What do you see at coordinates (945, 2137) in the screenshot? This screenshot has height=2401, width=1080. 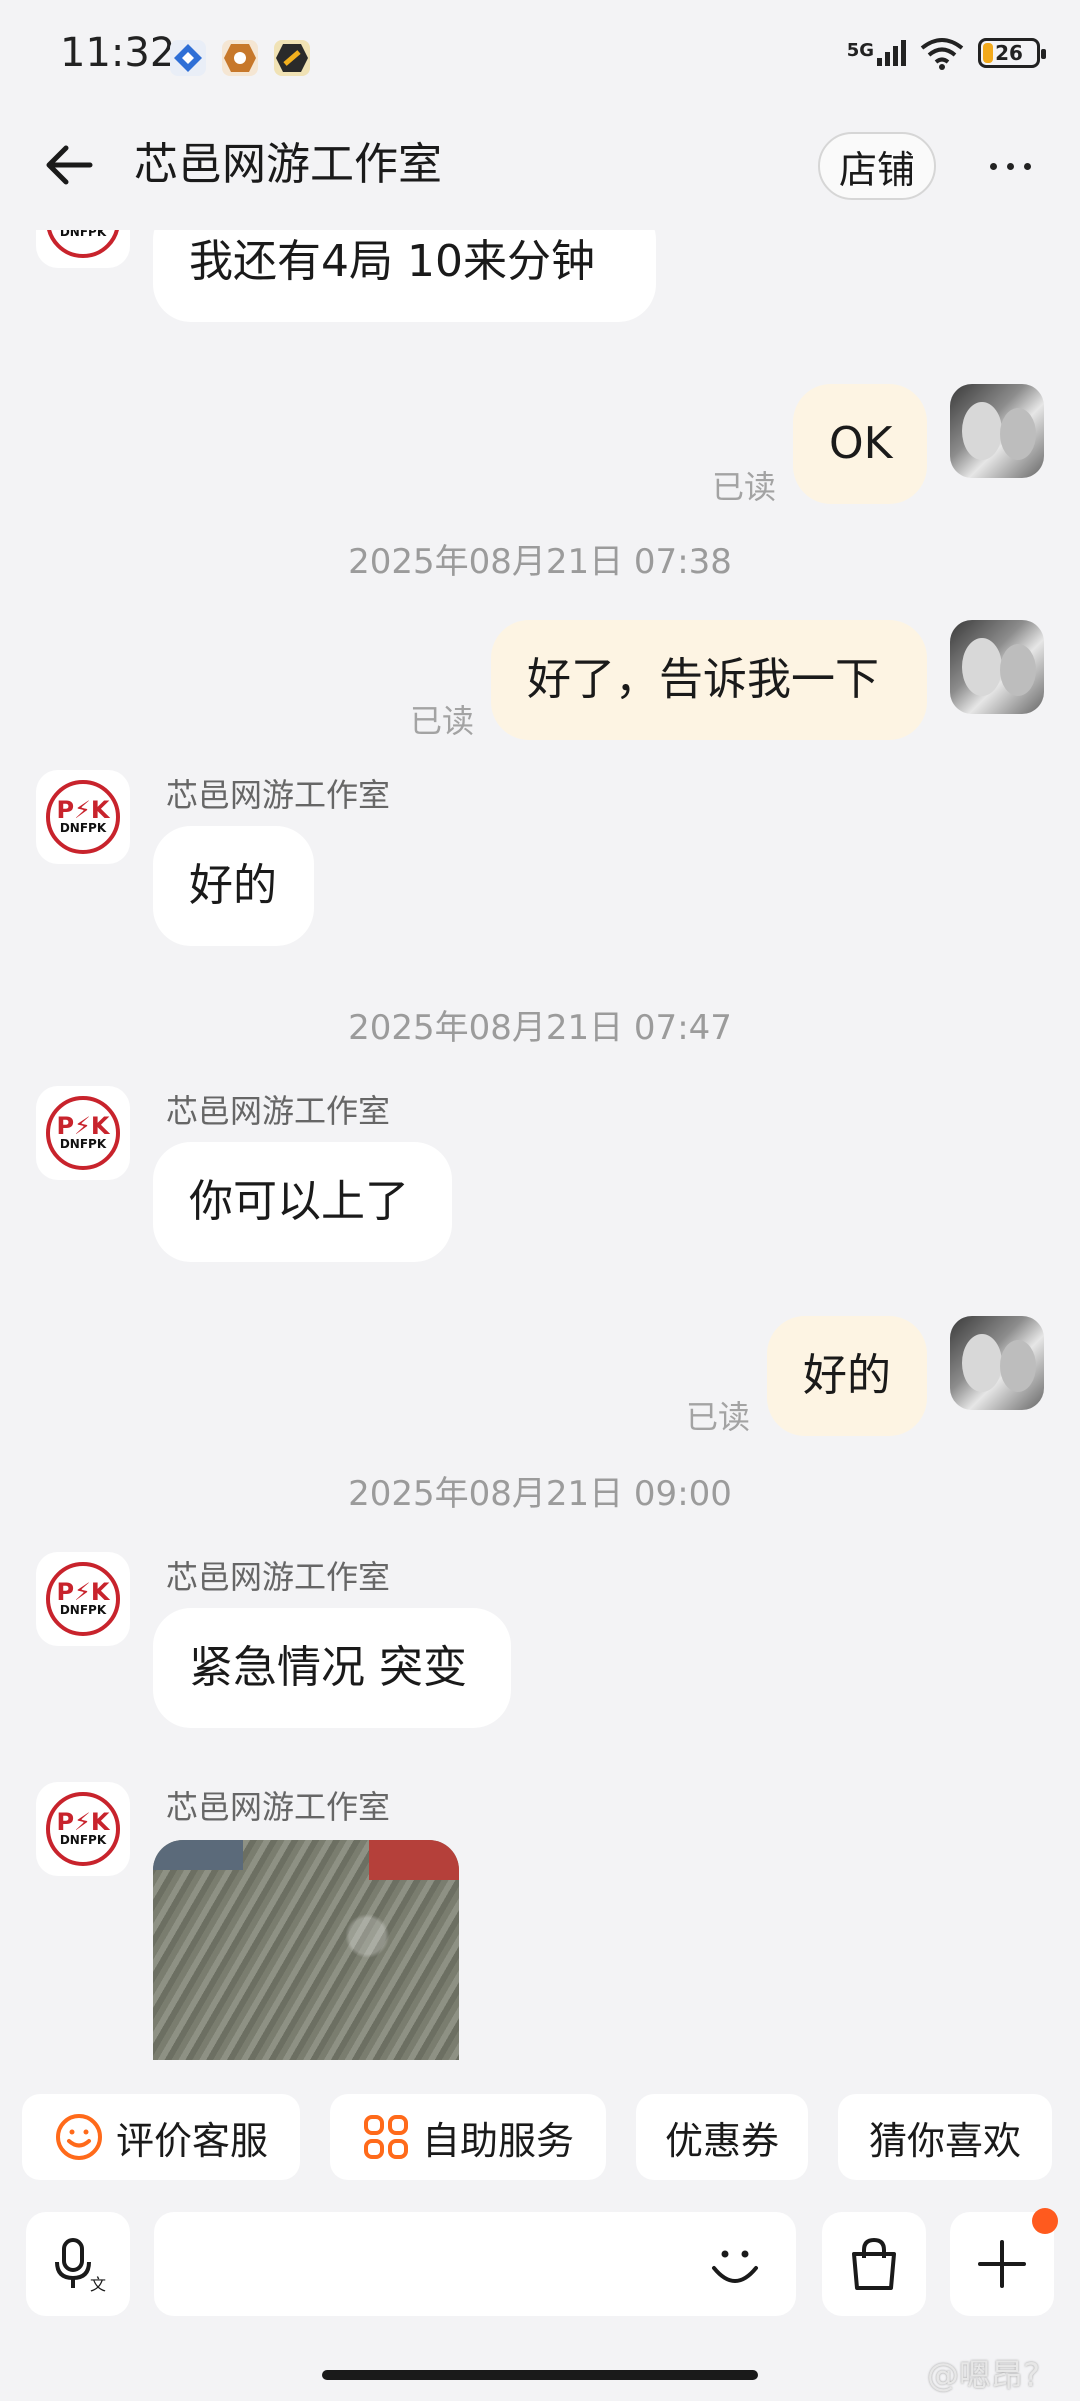 I see `recommend-chip: 猜你喜欢` at bounding box center [945, 2137].